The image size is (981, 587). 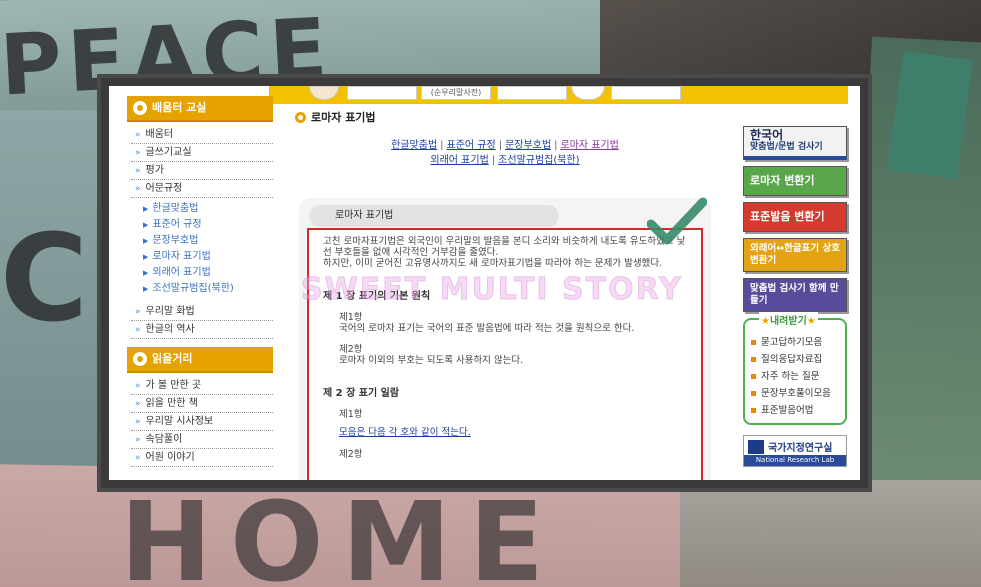 What do you see at coordinates (795, 255) in the screenshot?
I see `loanword-converter-button: 외래어↔한글표기 상호변환기` at bounding box center [795, 255].